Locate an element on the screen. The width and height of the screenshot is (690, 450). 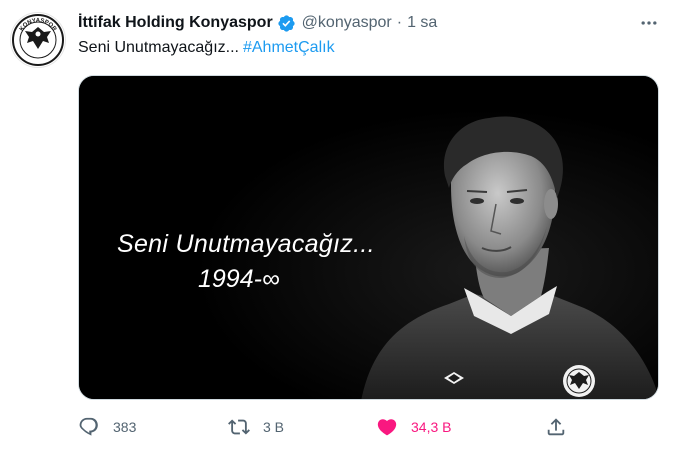
tweet-actions: 383 3 B 34,3 B is located at coordinates (328, 427).